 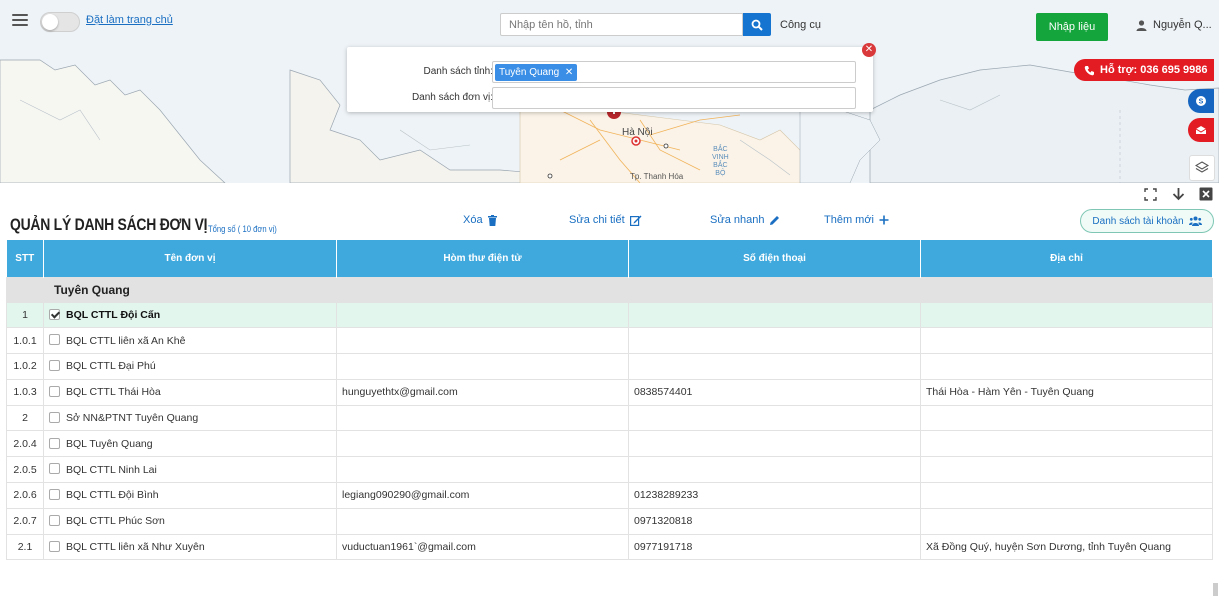 I want to click on table-row: 2 Sở NN&PTNT Tuyên Quang, so click(x=609, y=418).